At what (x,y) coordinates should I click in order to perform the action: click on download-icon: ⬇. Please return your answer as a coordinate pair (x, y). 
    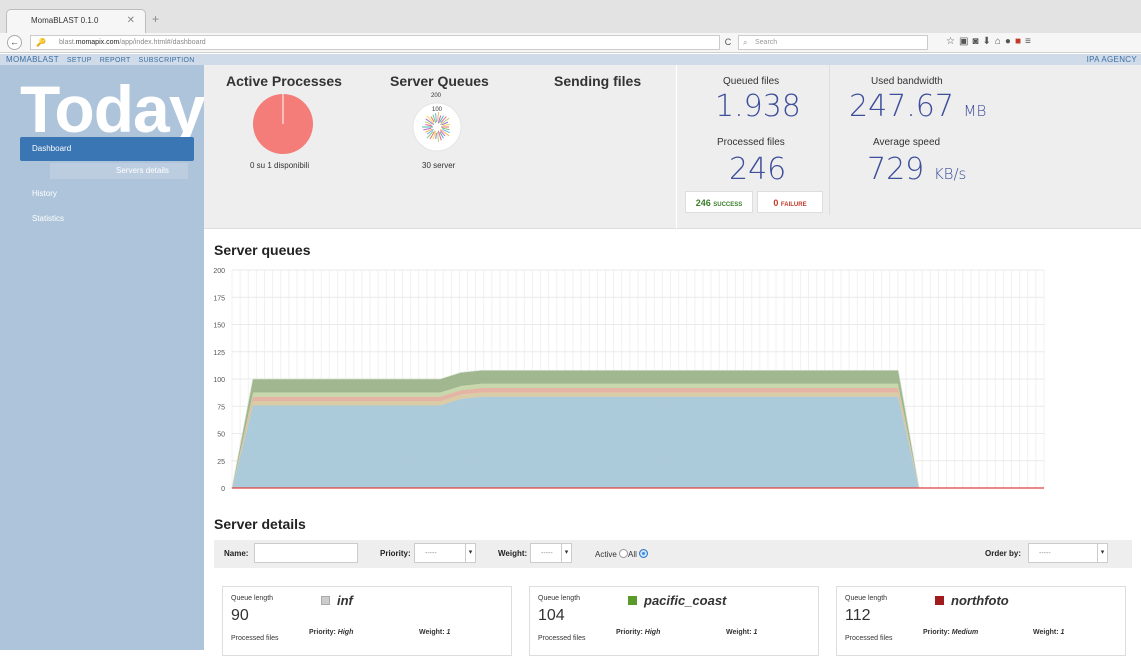
    Looking at the image, I should click on (988, 41).